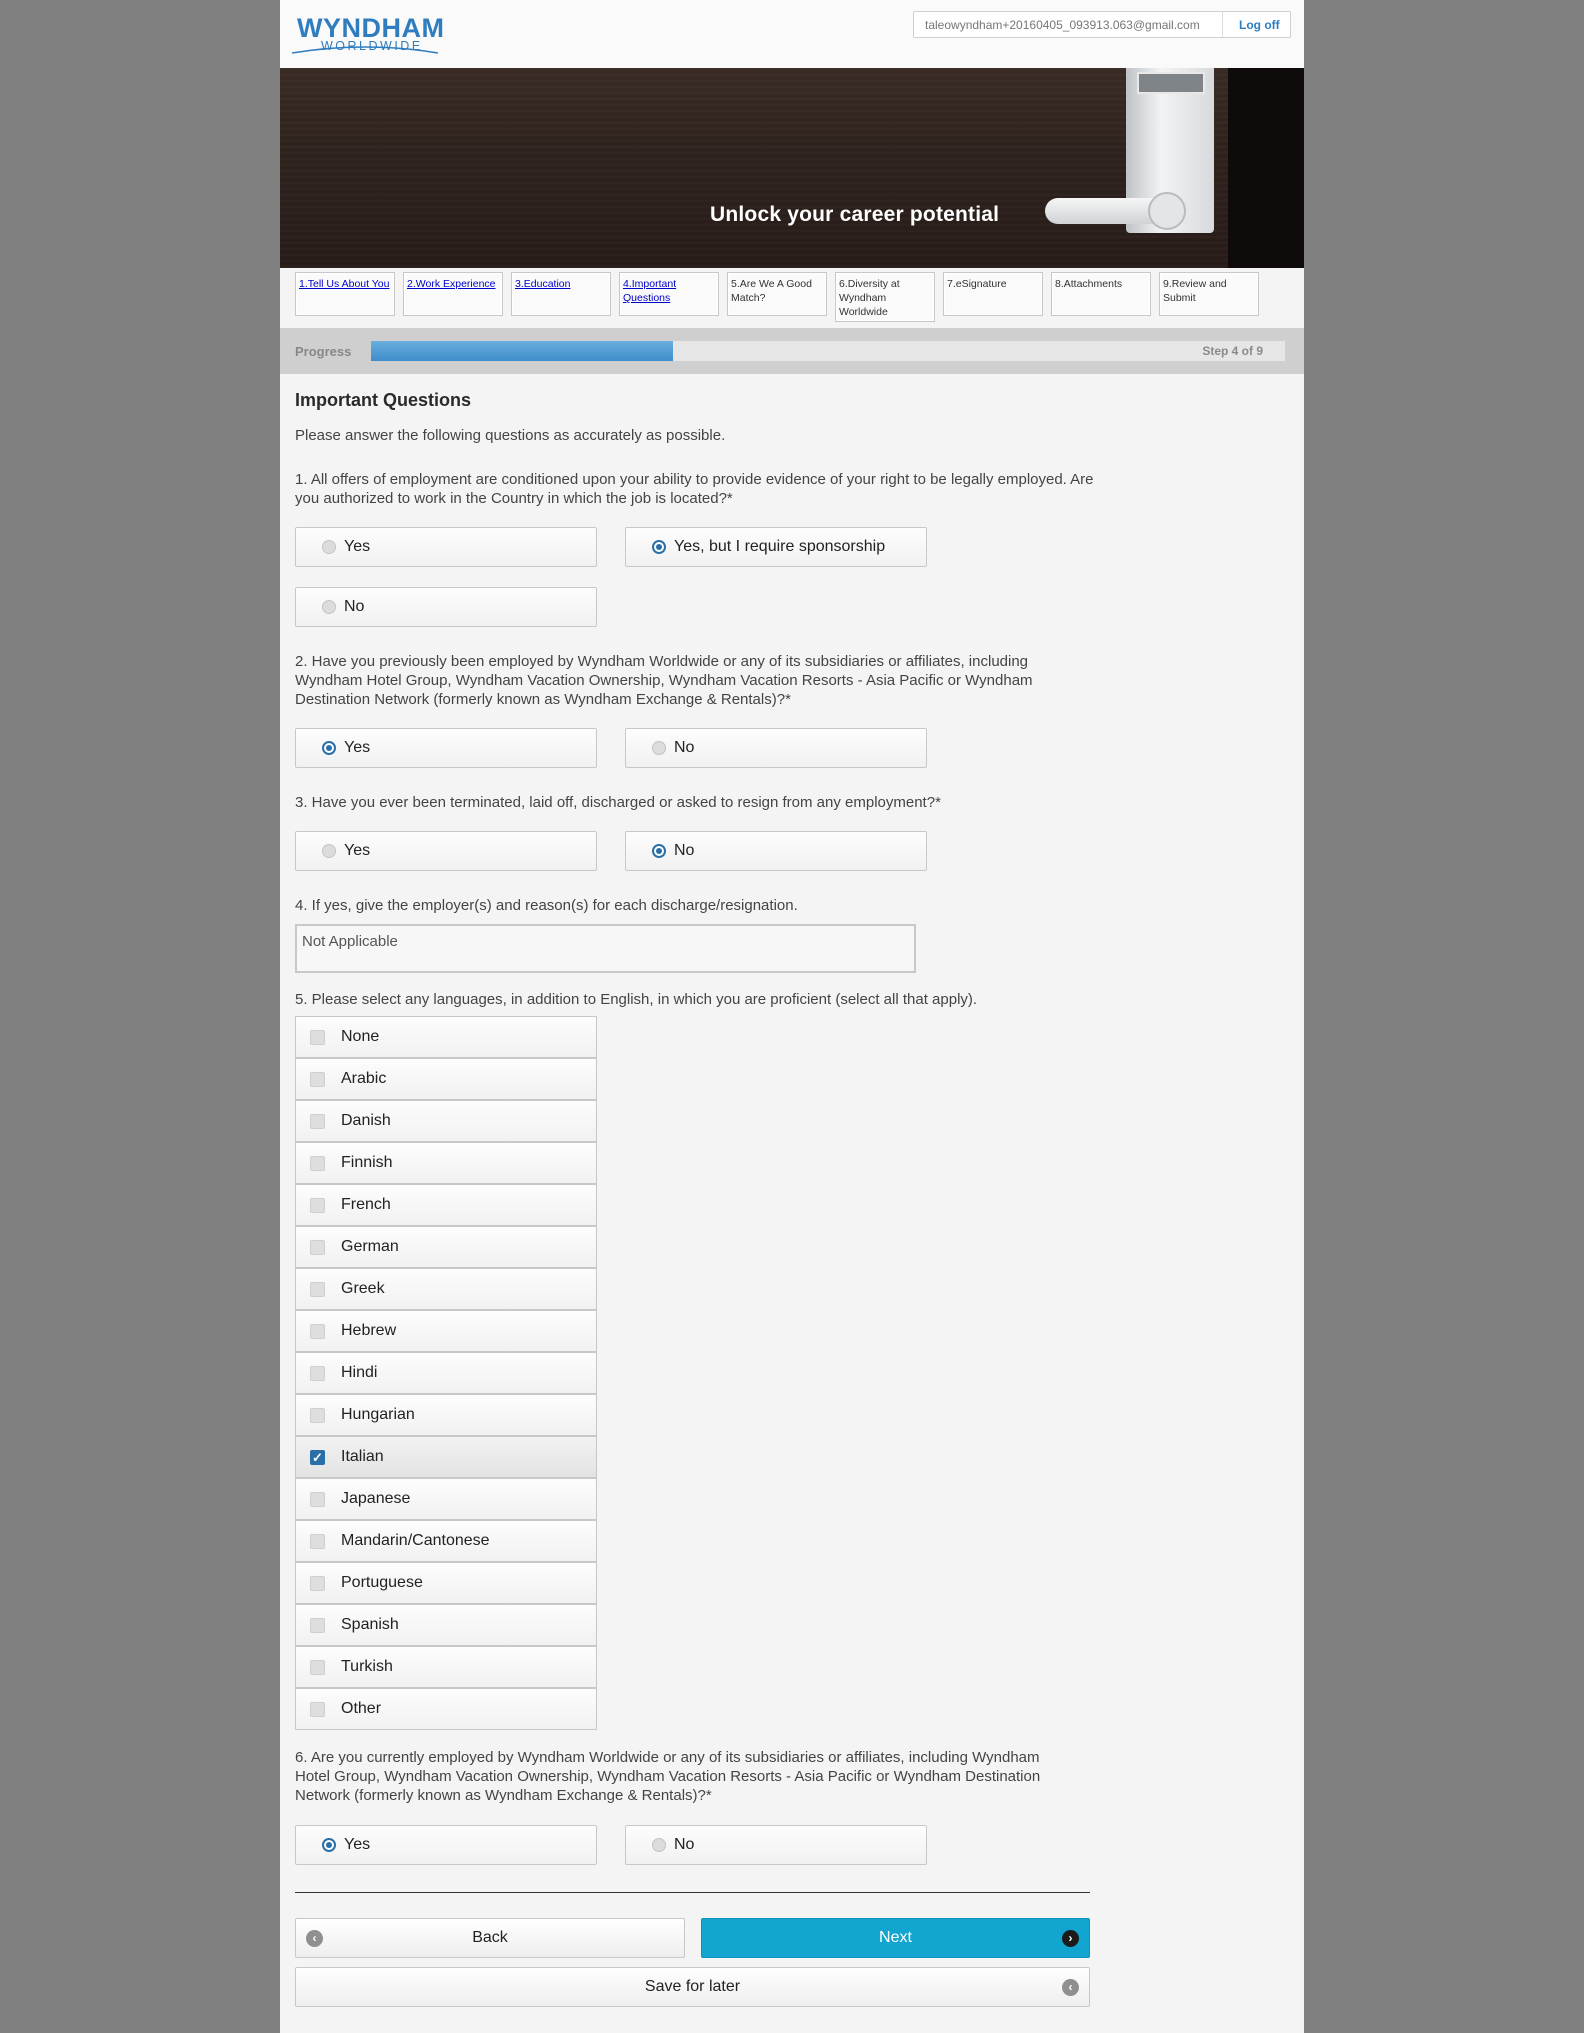  What do you see at coordinates (345, 294) in the screenshot?
I see `step-tab-1: 1.Tell Us About You` at bounding box center [345, 294].